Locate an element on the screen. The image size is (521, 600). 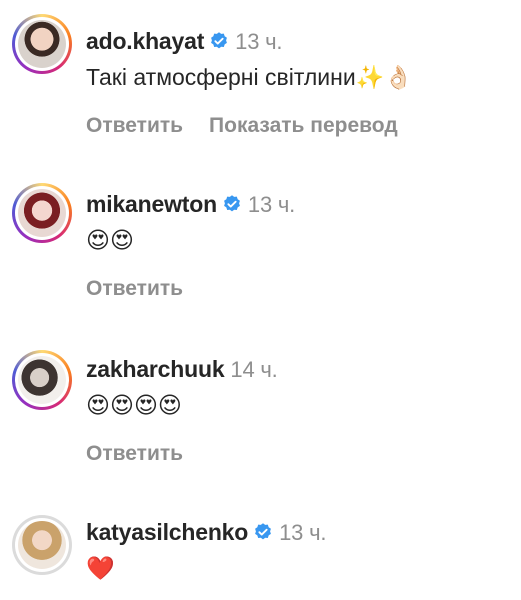
comment-text: Такі атмосферні світлини✨👌🏻 is located at coordinates (249, 77).